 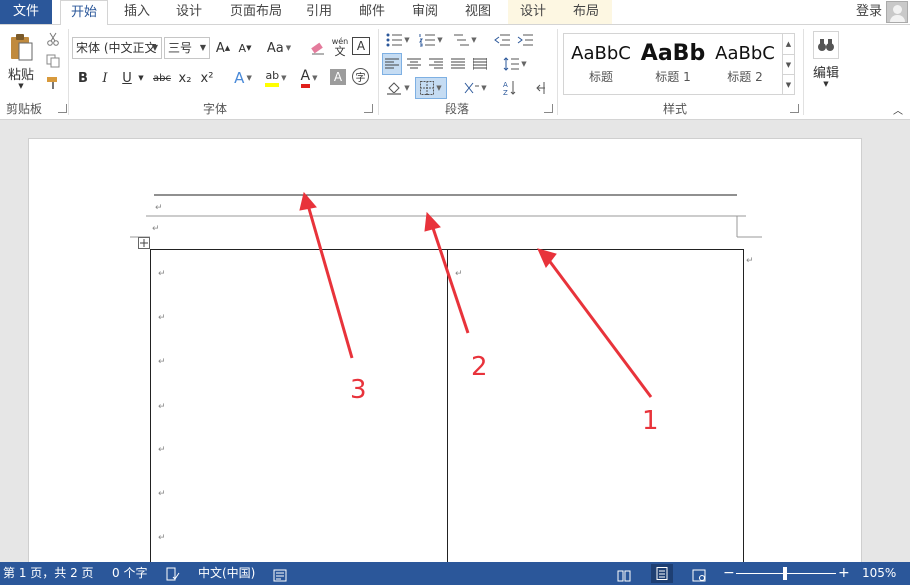 What do you see at coordinates (372, 12) in the screenshot?
I see `tab-mailings: 邮件` at bounding box center [372, 12].